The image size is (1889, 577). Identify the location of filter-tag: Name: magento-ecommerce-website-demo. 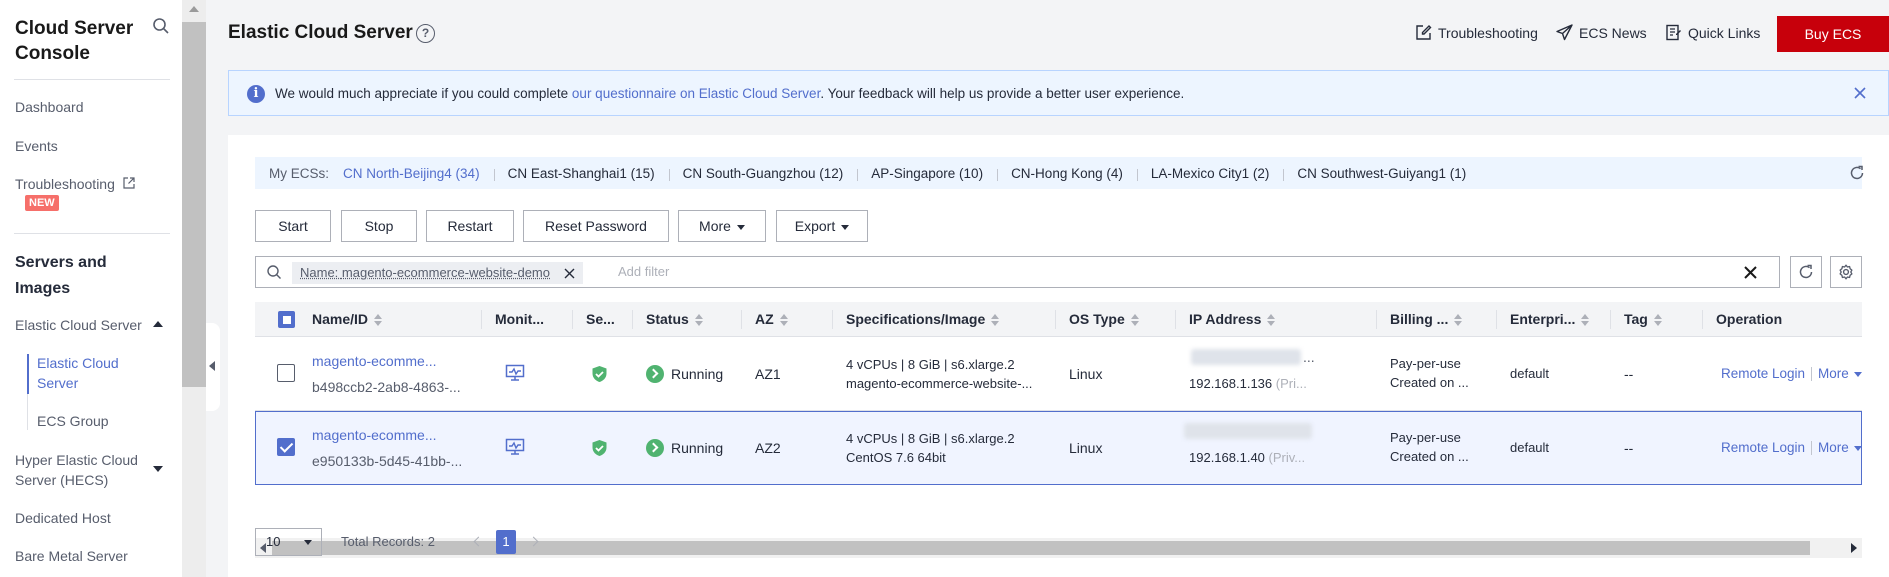
(437, 273).